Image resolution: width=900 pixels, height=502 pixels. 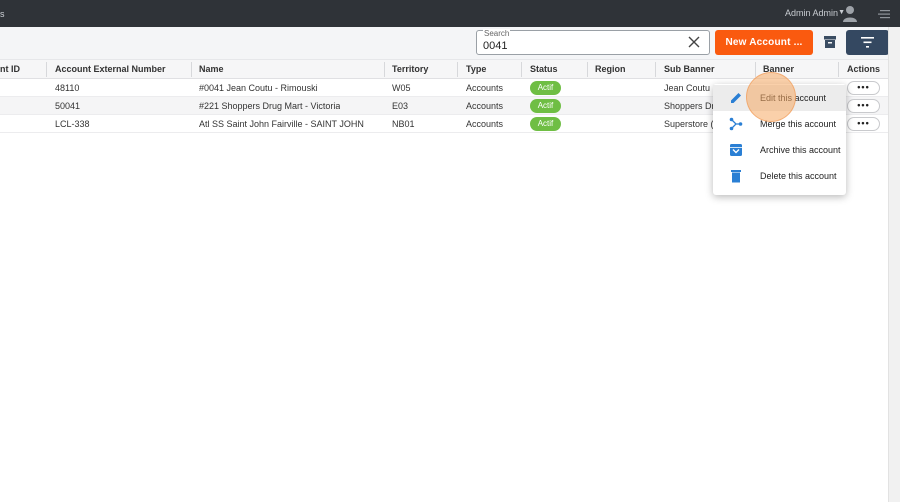 I want to click on search-field: Search, so click(x=593, y=42).